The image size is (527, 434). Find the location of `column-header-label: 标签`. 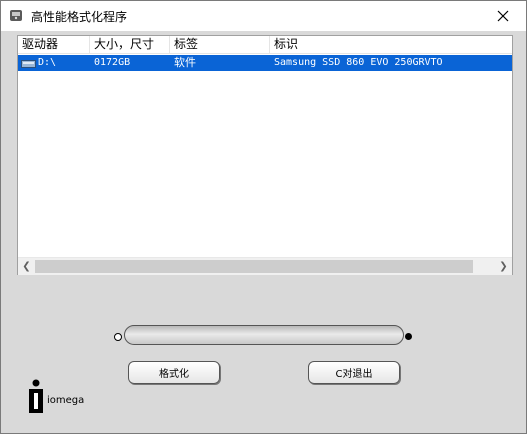

column-header-label: 标签 is located at coordinates (220, 44).